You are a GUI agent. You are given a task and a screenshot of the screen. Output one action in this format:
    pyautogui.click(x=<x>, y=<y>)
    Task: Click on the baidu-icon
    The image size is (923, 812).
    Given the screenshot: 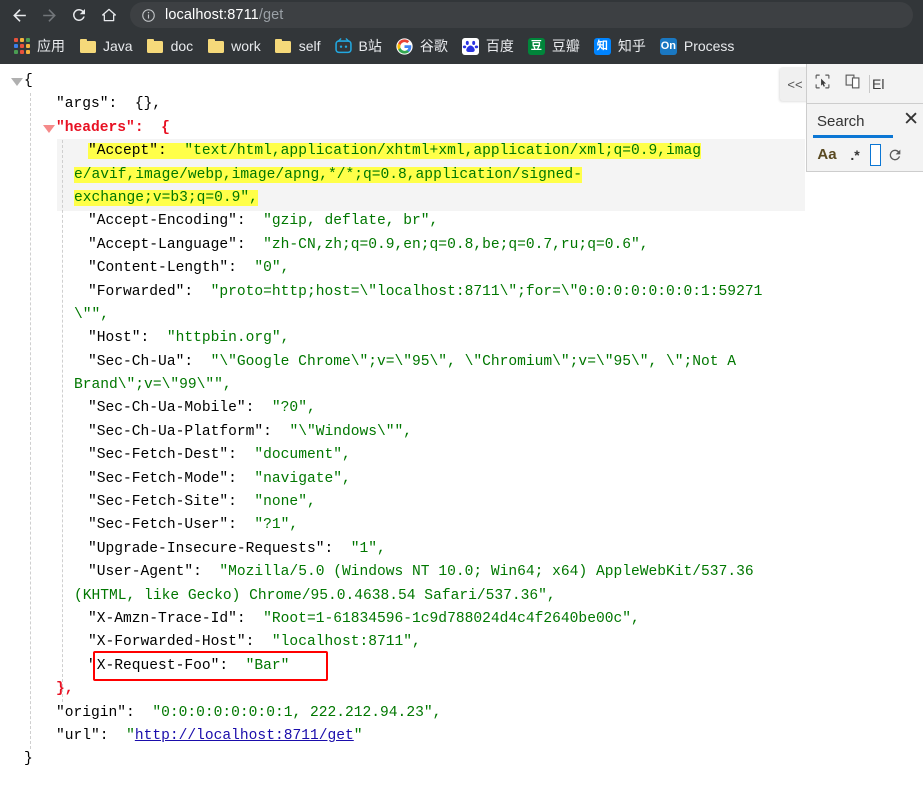 What is the action you would take?
    pyautogui.click(x=470, y=46)
    